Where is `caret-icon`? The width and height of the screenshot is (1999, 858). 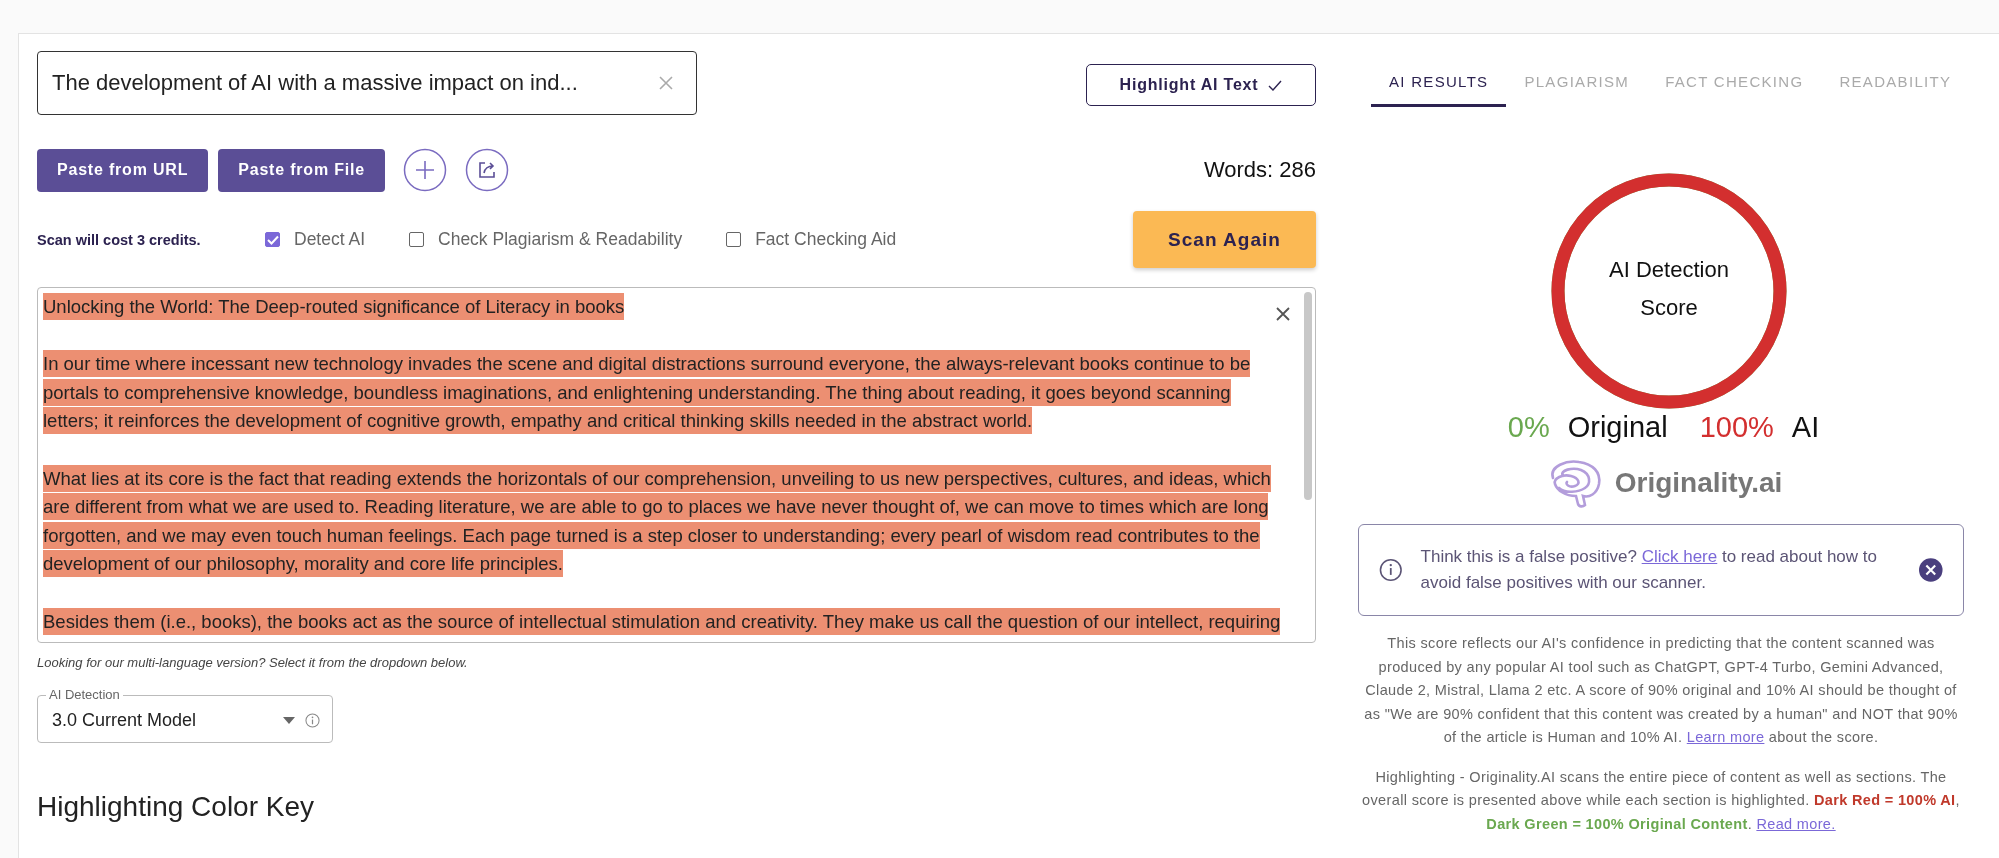
caret-icon is located at coordinates (289, 720).